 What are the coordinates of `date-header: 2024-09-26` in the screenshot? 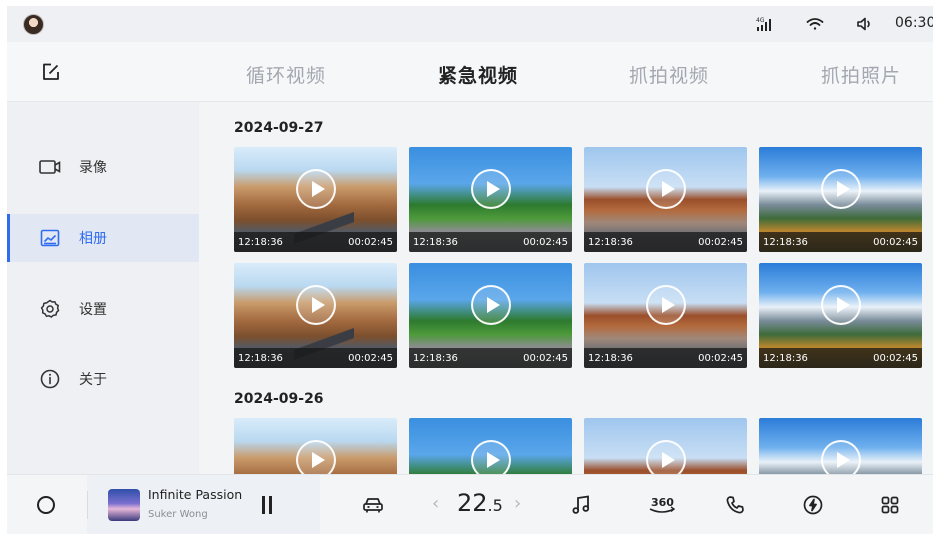 It's located at (279, 399).